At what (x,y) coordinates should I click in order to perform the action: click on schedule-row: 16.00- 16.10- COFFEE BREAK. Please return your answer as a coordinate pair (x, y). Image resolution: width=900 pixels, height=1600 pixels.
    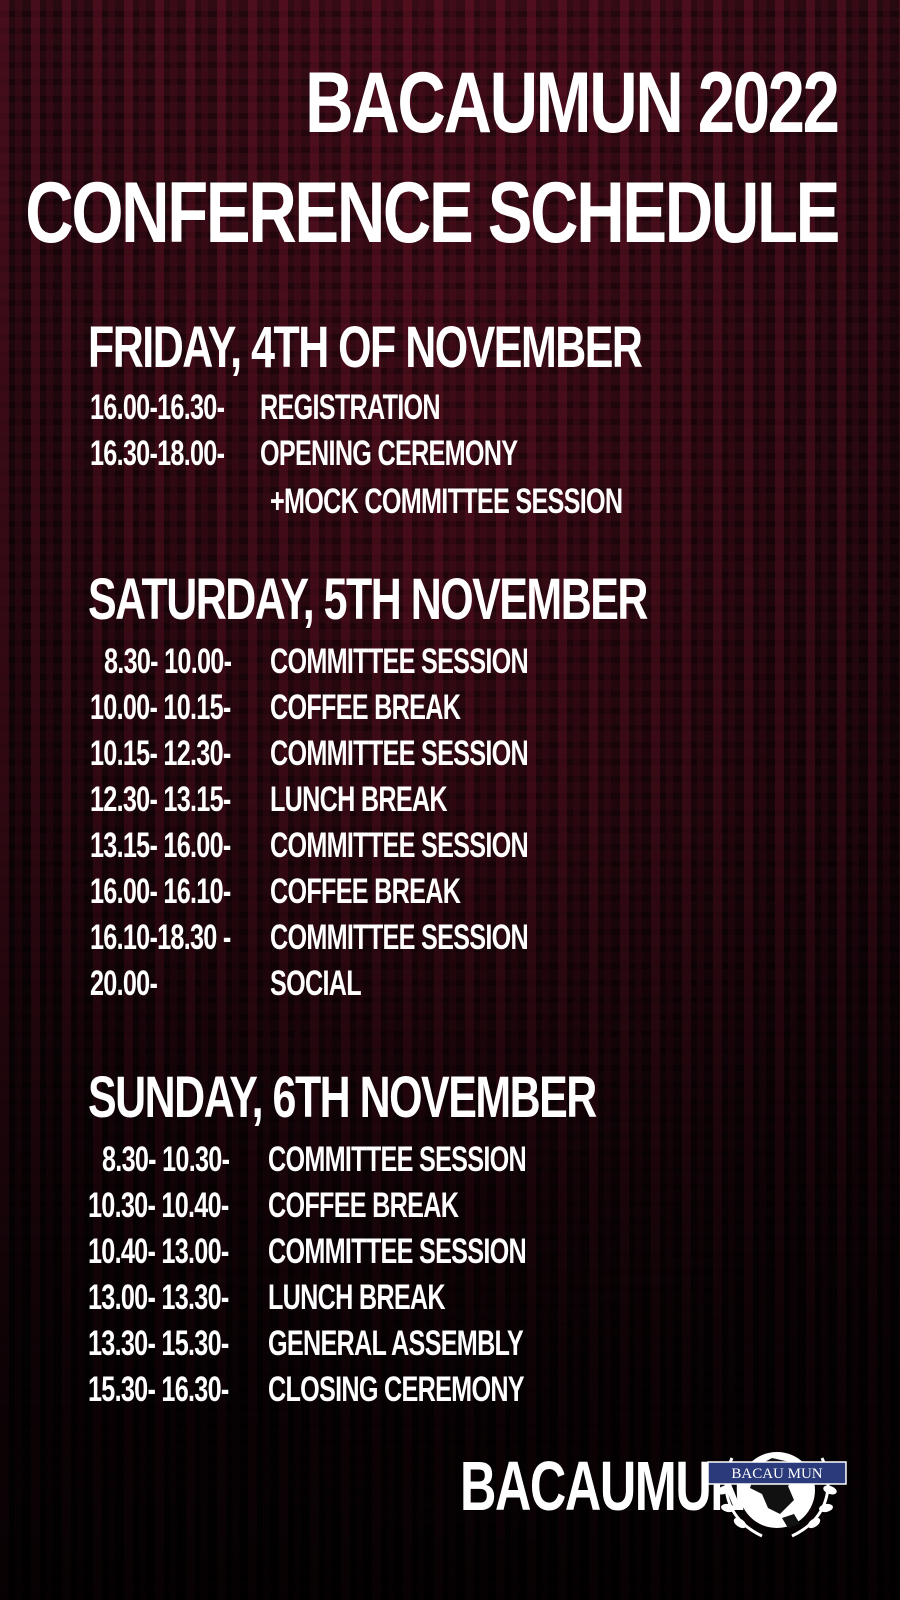
    Looking at the image, I should click on (275, 892).